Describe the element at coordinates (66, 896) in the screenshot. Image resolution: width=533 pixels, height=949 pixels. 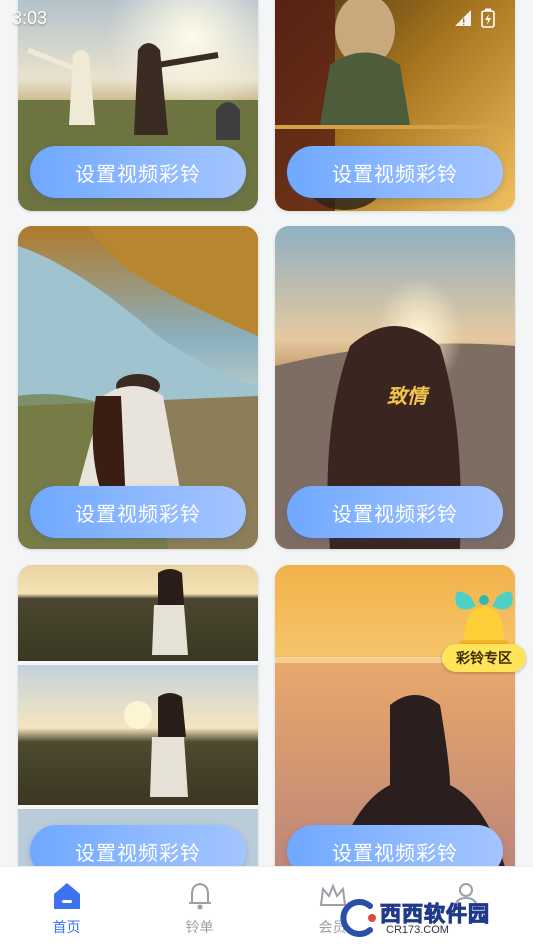
I see `home-icon` at that location.